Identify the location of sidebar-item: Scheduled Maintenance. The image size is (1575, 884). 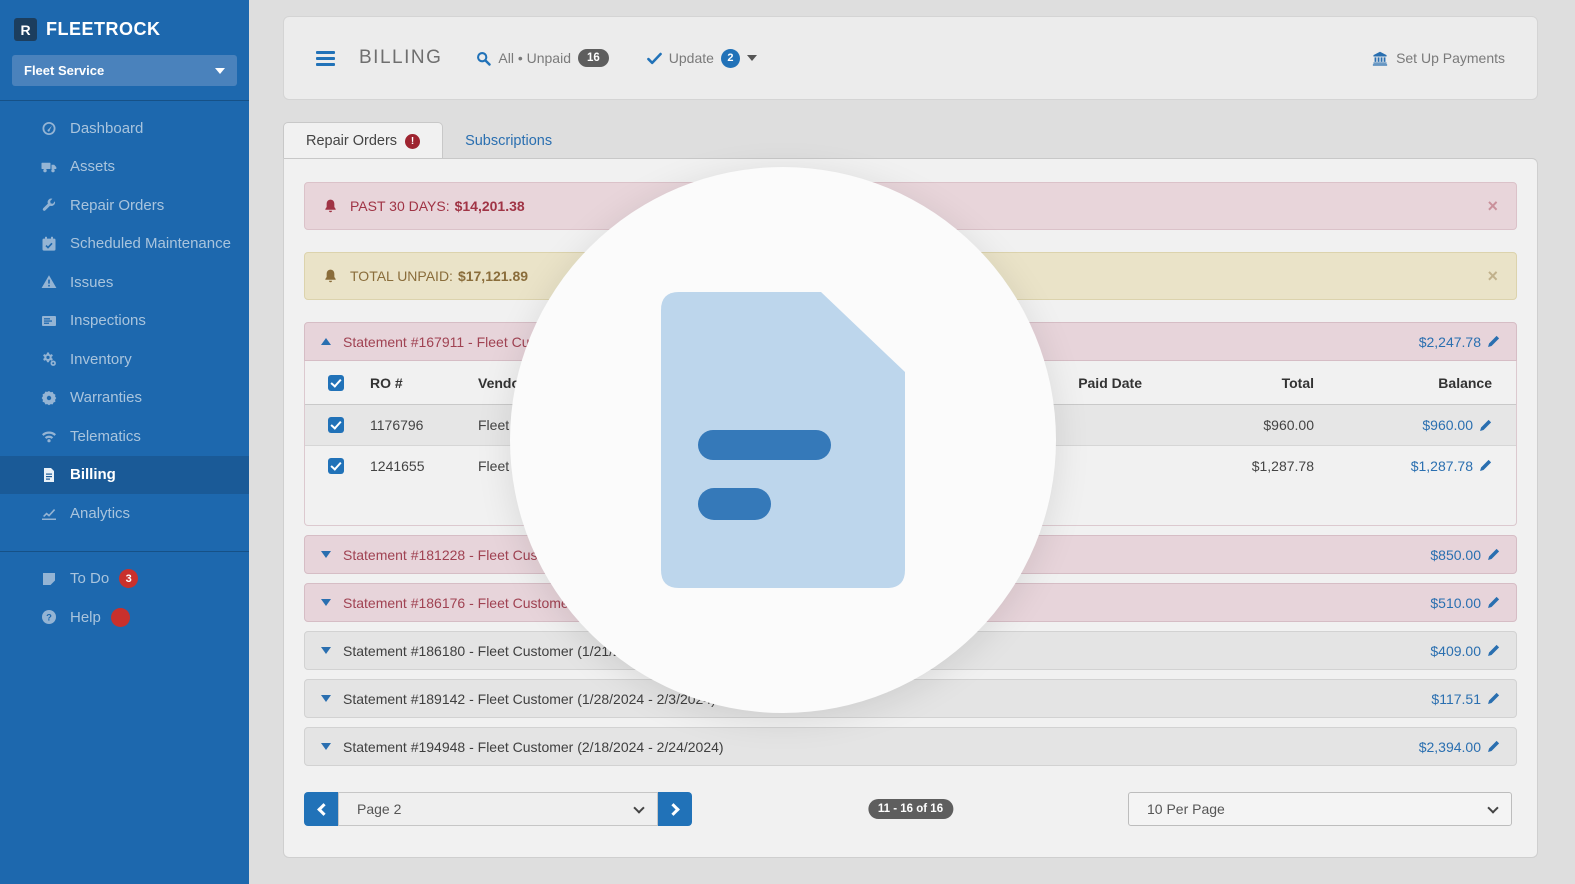
(124, 244).